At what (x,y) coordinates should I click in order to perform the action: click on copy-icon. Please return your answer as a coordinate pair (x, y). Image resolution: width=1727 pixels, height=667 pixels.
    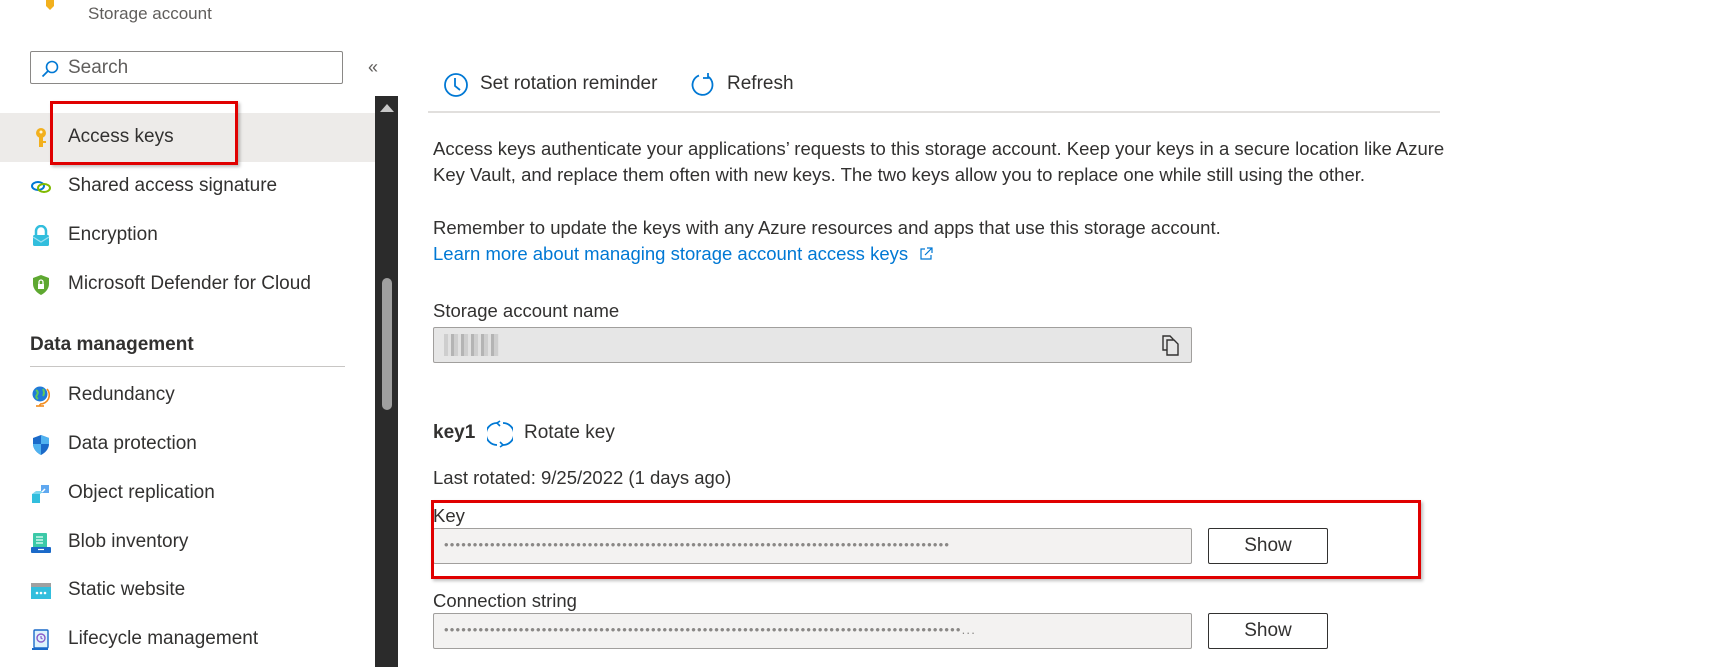
    Looking at the image, I should click on (1171, 345).